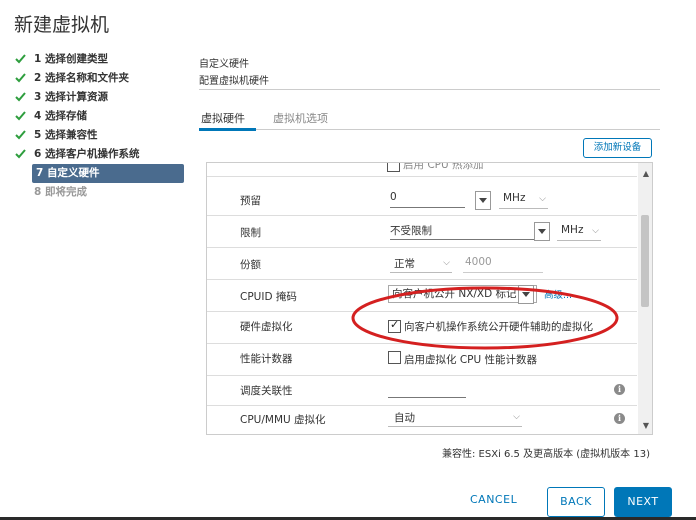  I want to click on reservation-caret-button, so click(483, 200).